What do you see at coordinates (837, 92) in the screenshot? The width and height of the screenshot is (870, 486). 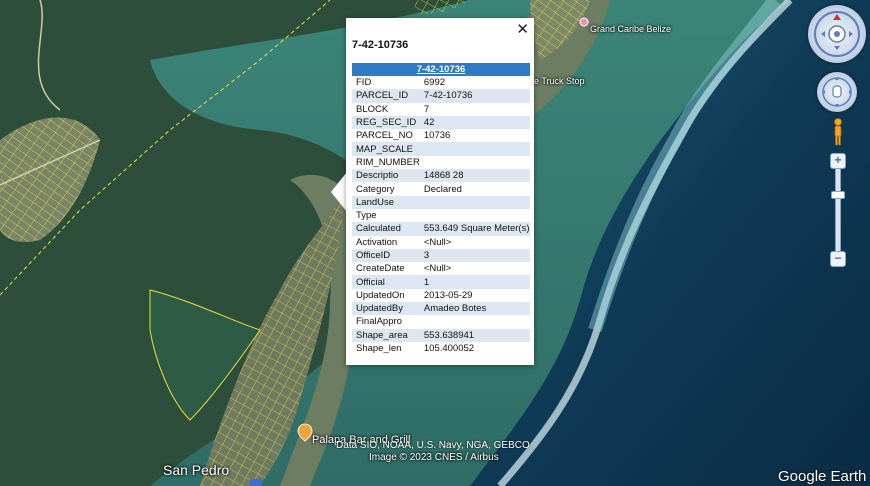 I see `hand-icon` at bounding box center [837, 92].